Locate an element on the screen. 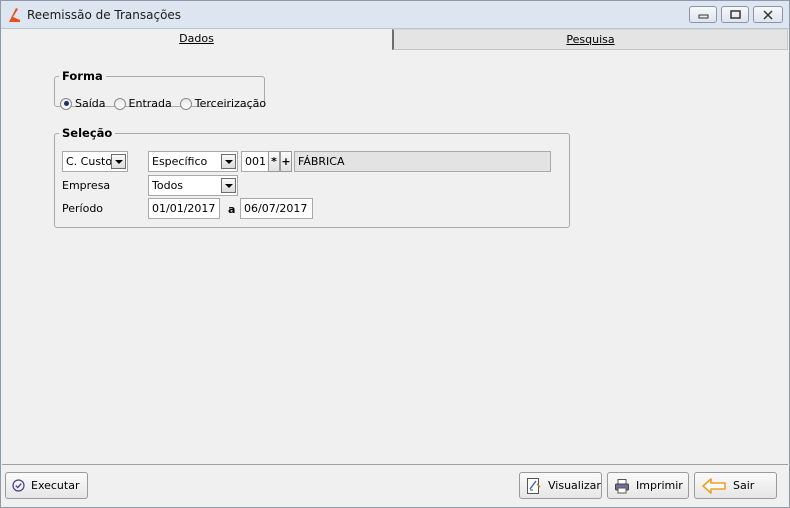 The height and width of the screenshot is (508, 790). document-preview-icon is located at coordinates (534, 485).